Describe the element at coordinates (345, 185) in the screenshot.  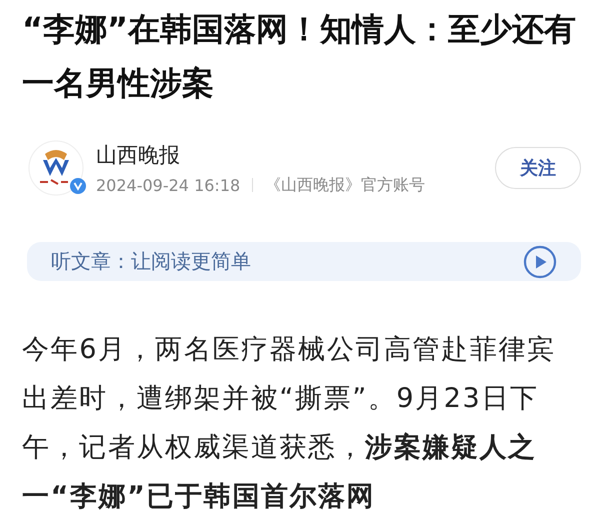
I see `account-label: 《山西晚报》官方账号` at that location.